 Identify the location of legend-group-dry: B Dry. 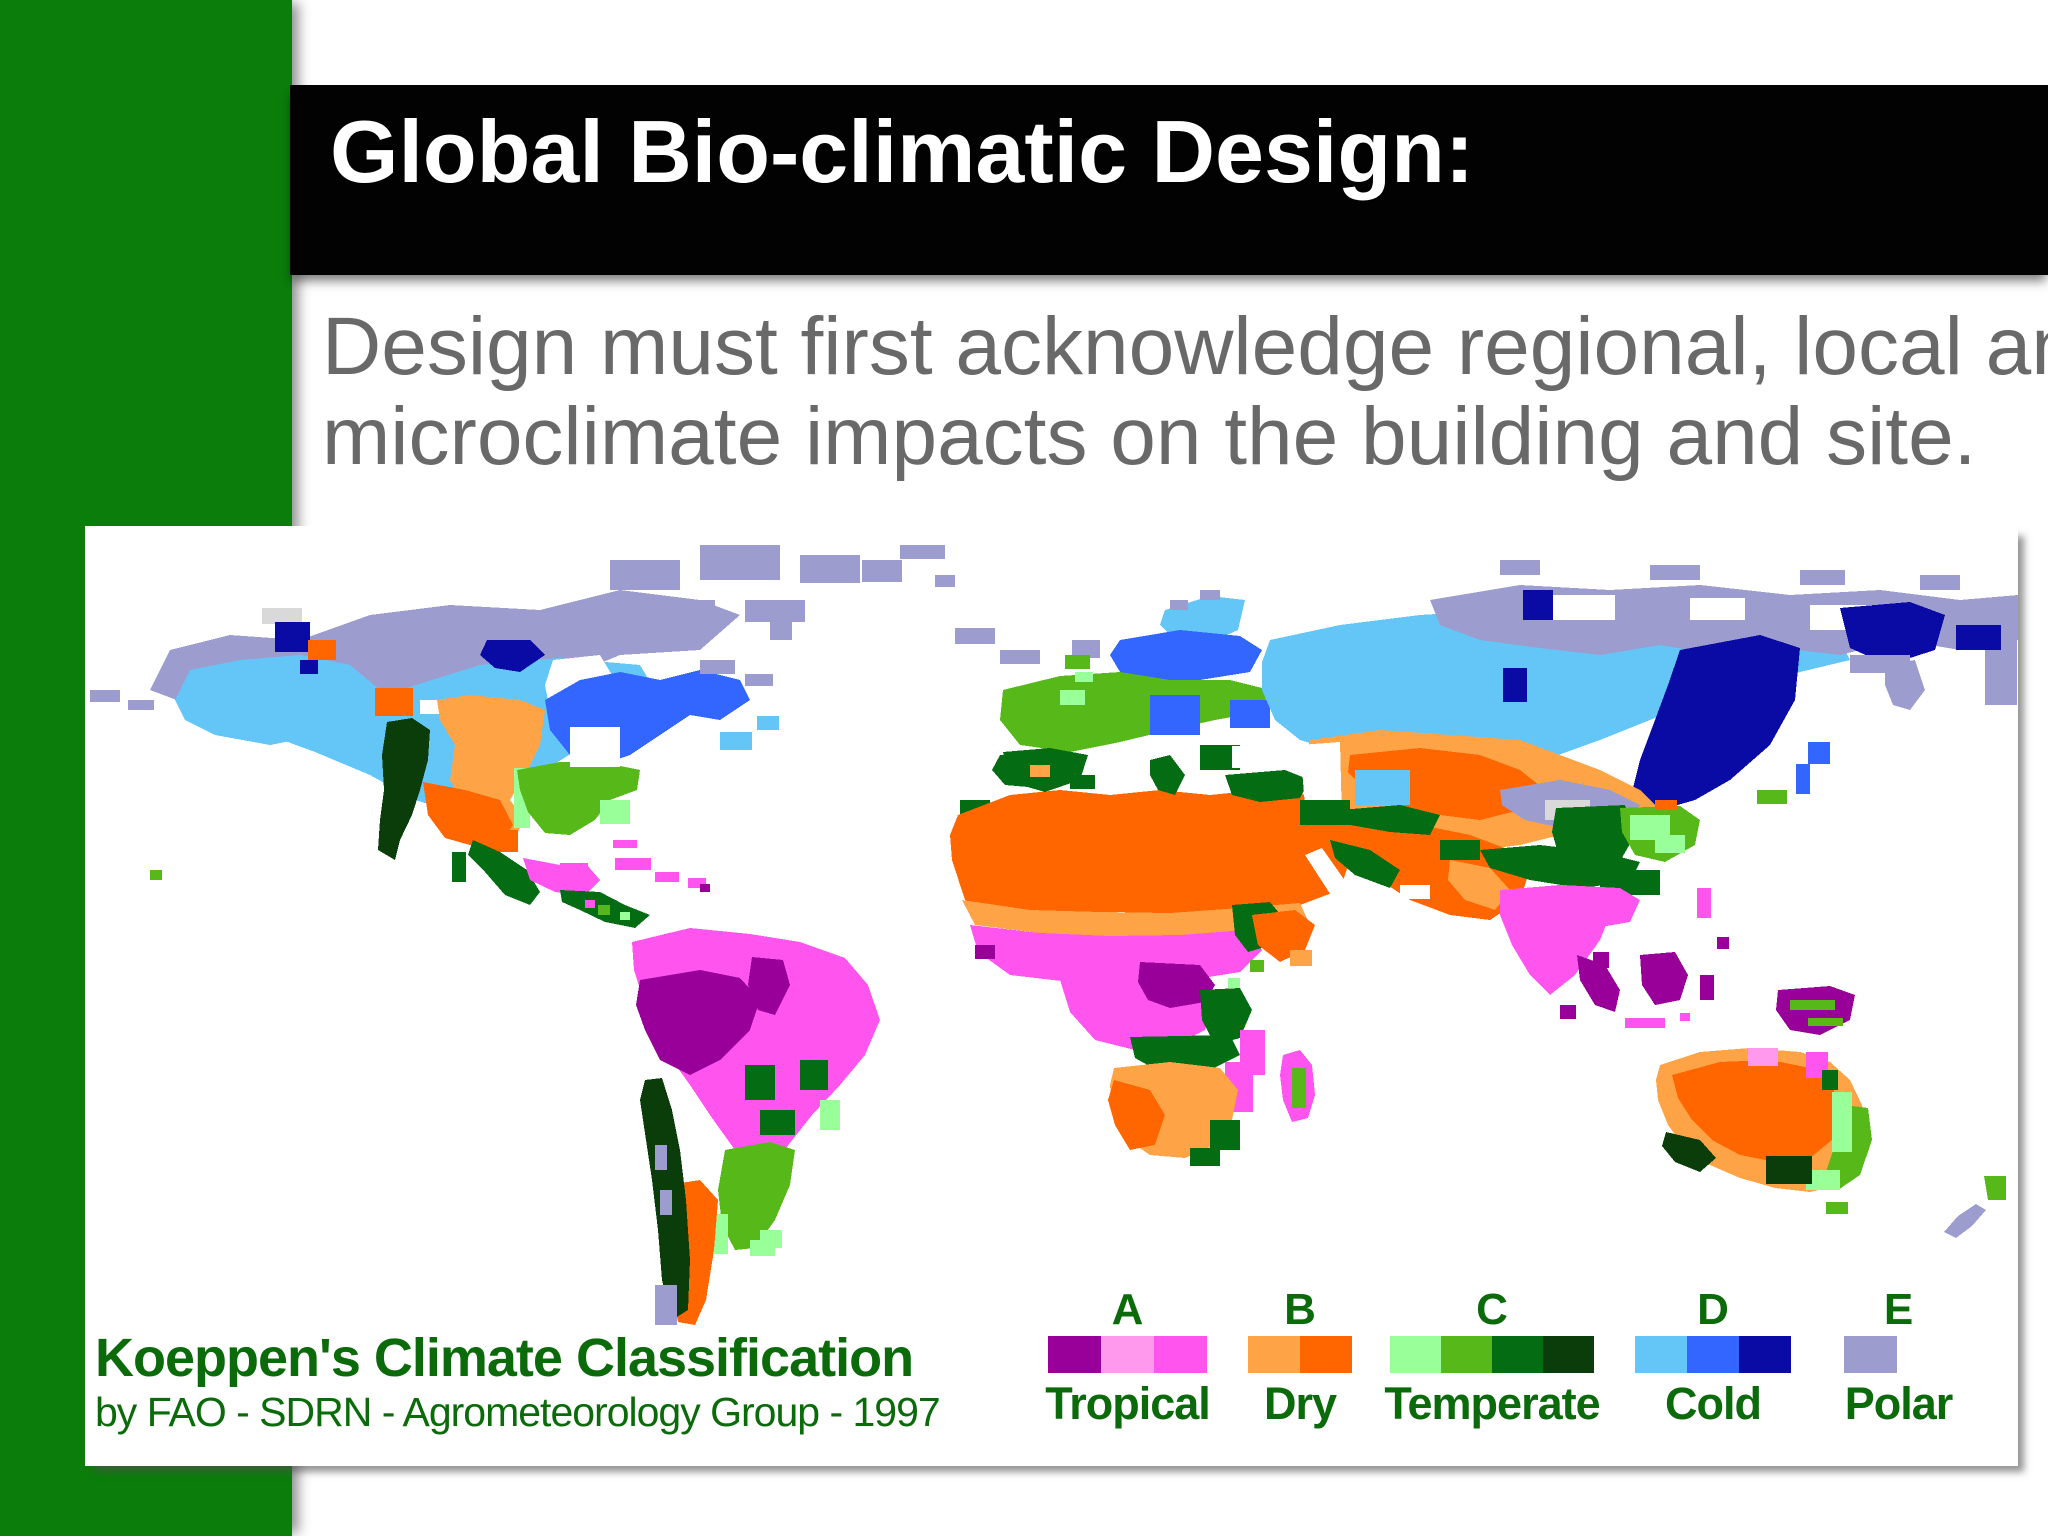
(1300, 1355).